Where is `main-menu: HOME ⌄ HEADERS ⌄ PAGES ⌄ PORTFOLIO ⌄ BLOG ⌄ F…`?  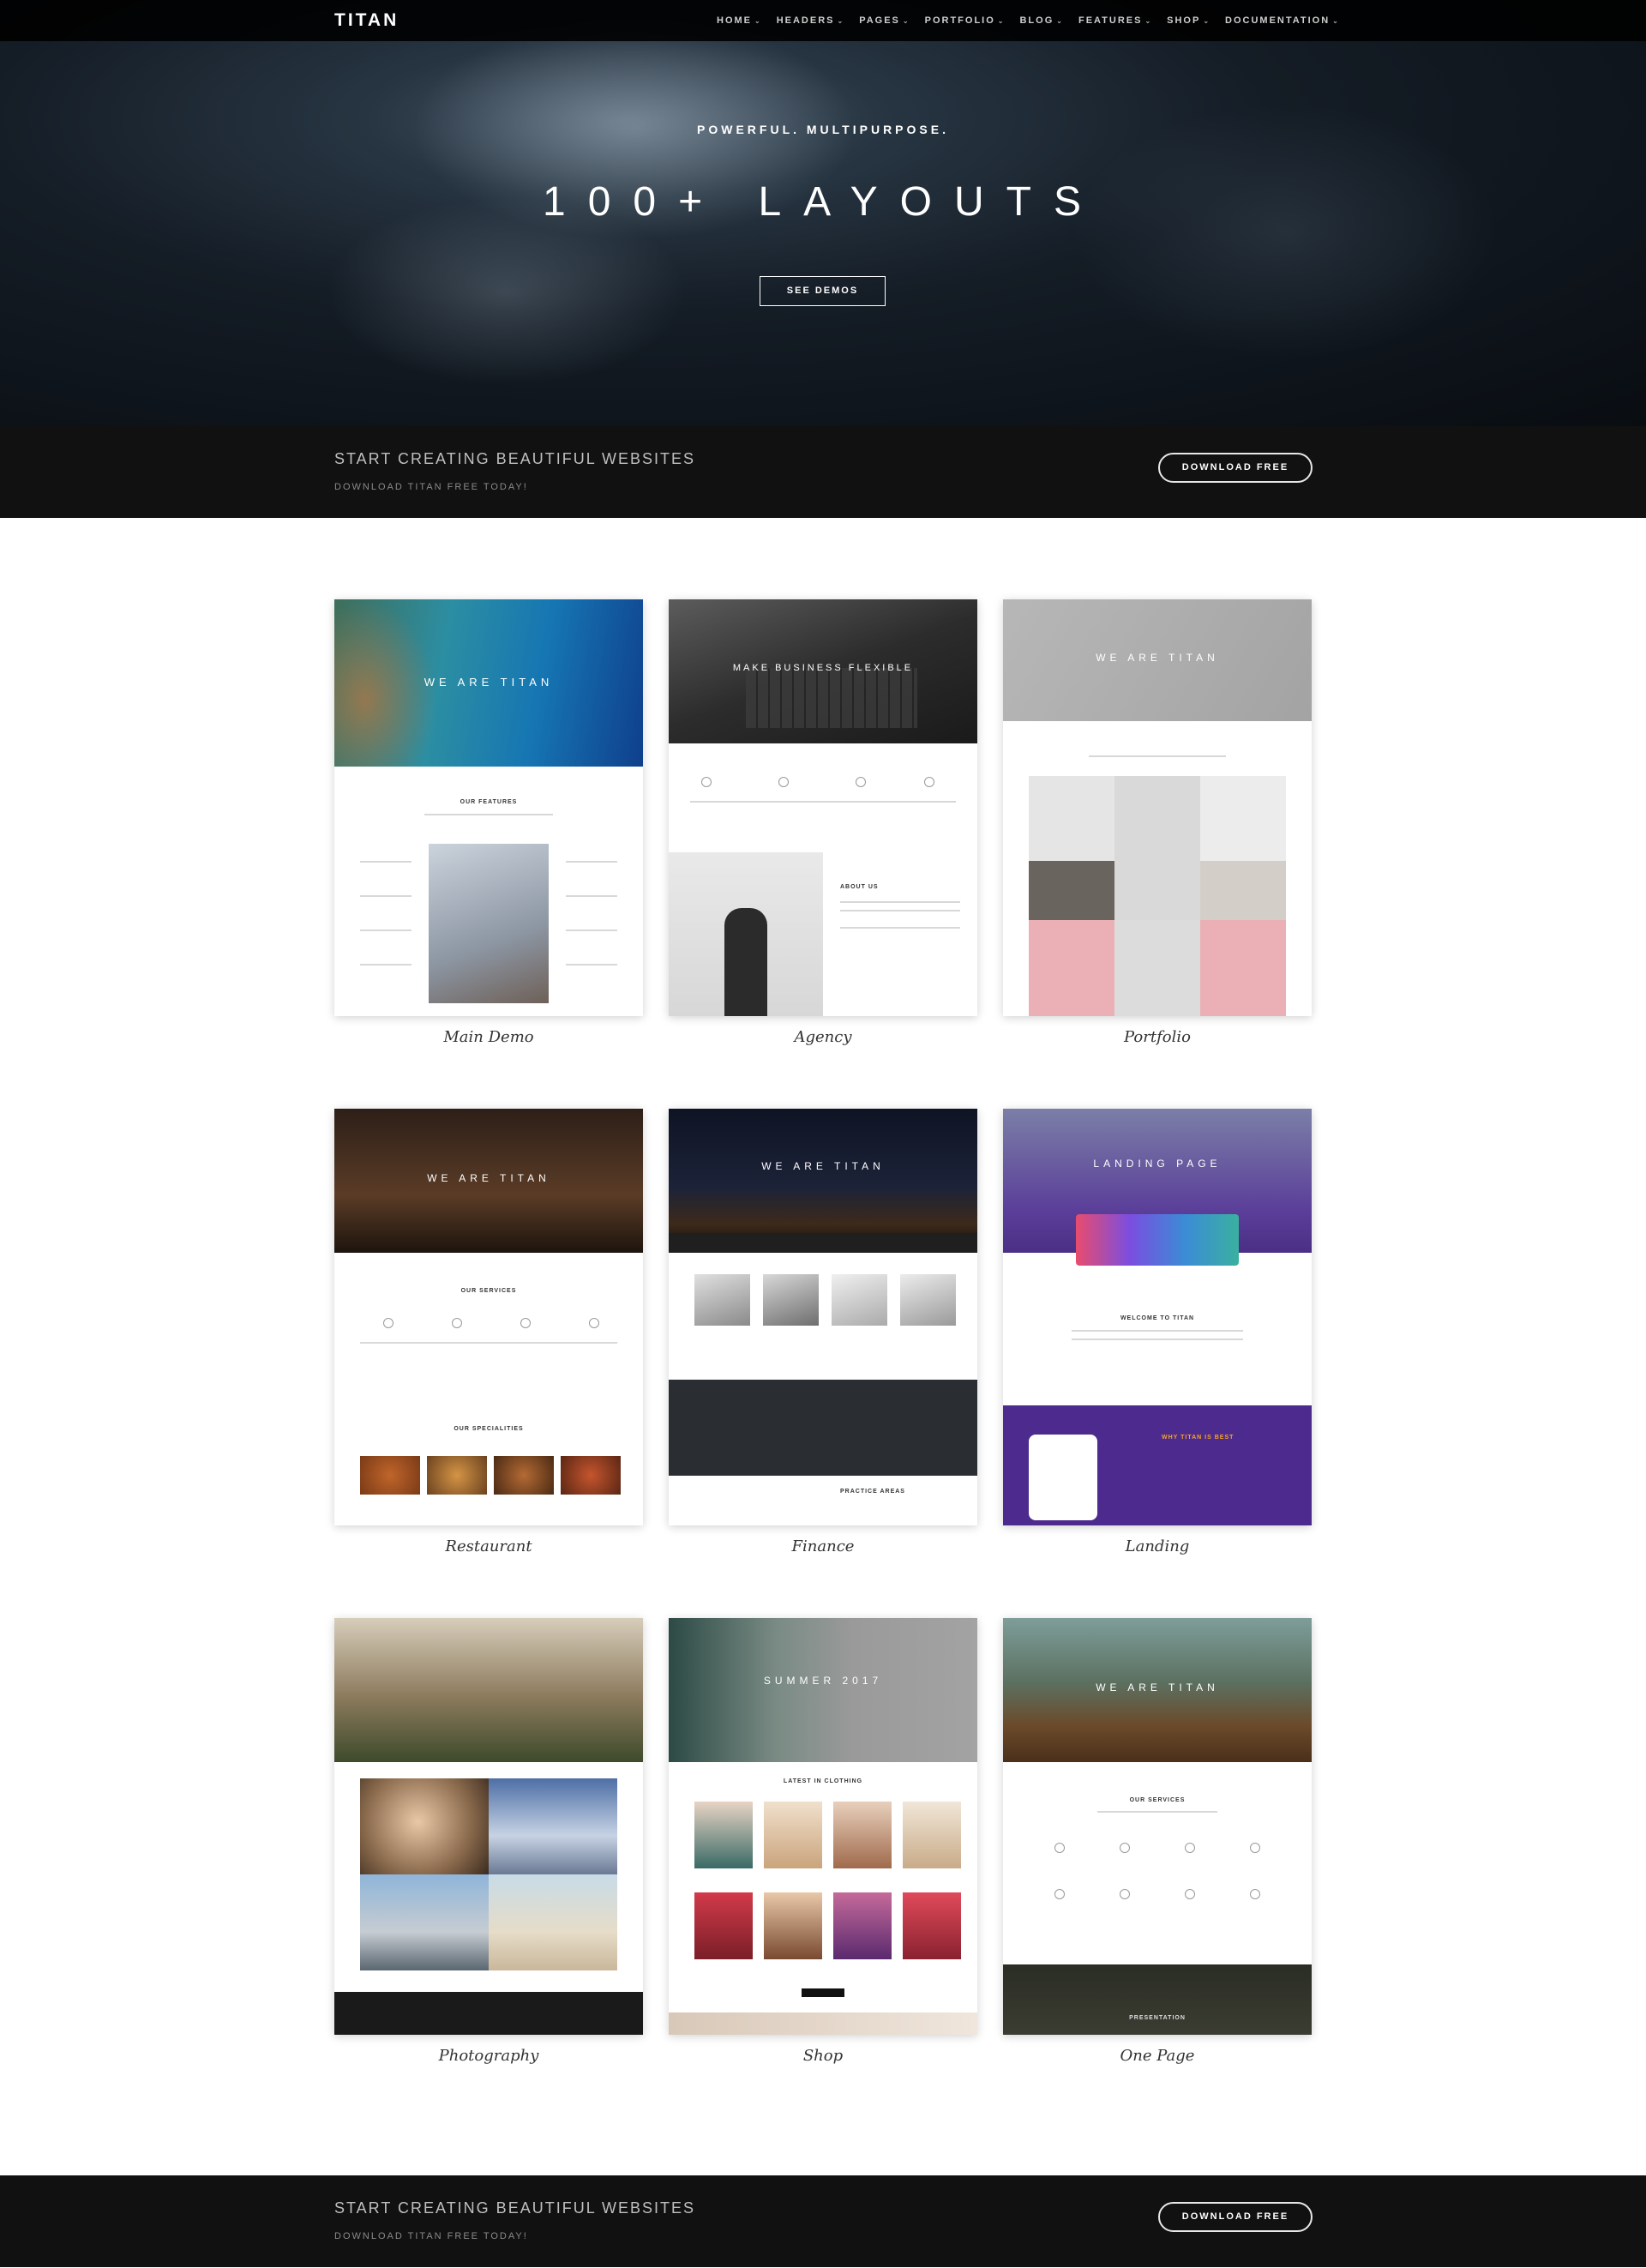 main-menu: HOME ⌄ HEADERS ⌄ PAGES ⌄ PORTFOLIO ⌄ BLOG ⌄ F… is located at coordinates (1028, 20).